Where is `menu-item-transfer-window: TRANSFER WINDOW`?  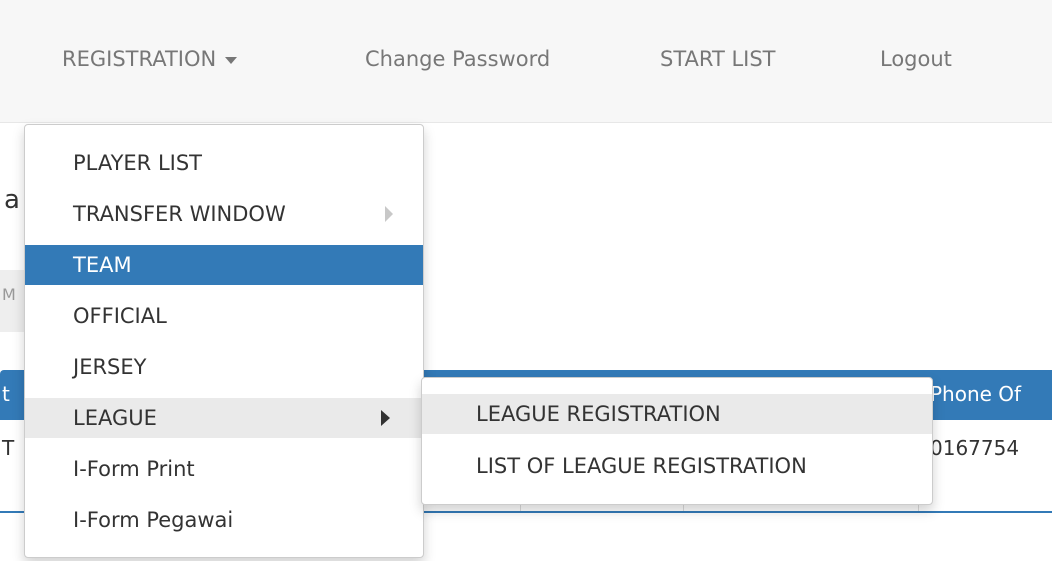
menu-item-transfer-window: TRANSFER WINDOW is located at coordinates (224, 214).